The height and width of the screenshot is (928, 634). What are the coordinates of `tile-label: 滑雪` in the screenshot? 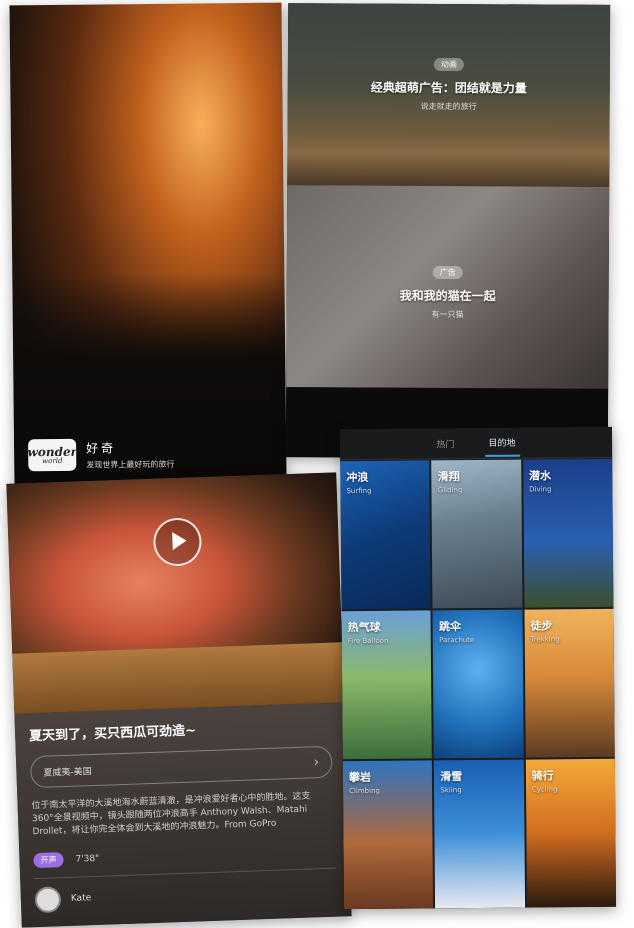 It's located at (451, 777).